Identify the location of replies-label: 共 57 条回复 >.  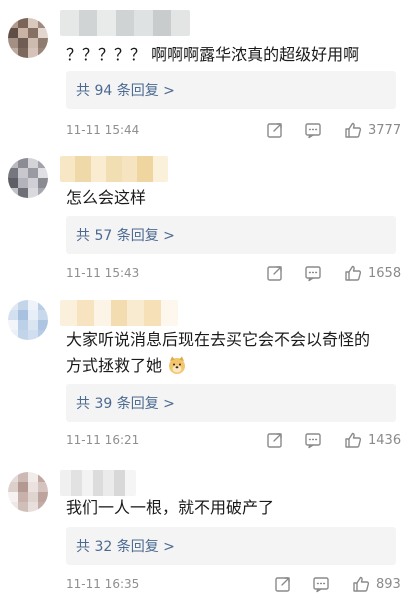
(125, 236).